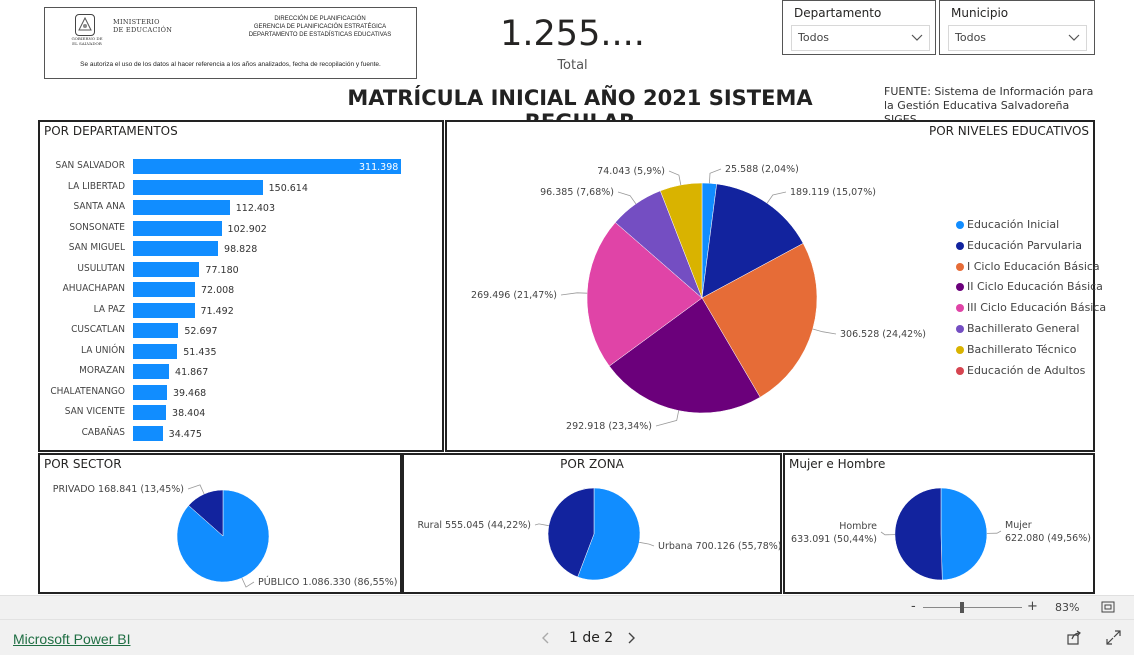  I want to click on bar-label-cuscatlan: CUSCATLAN, so click(98, 329).